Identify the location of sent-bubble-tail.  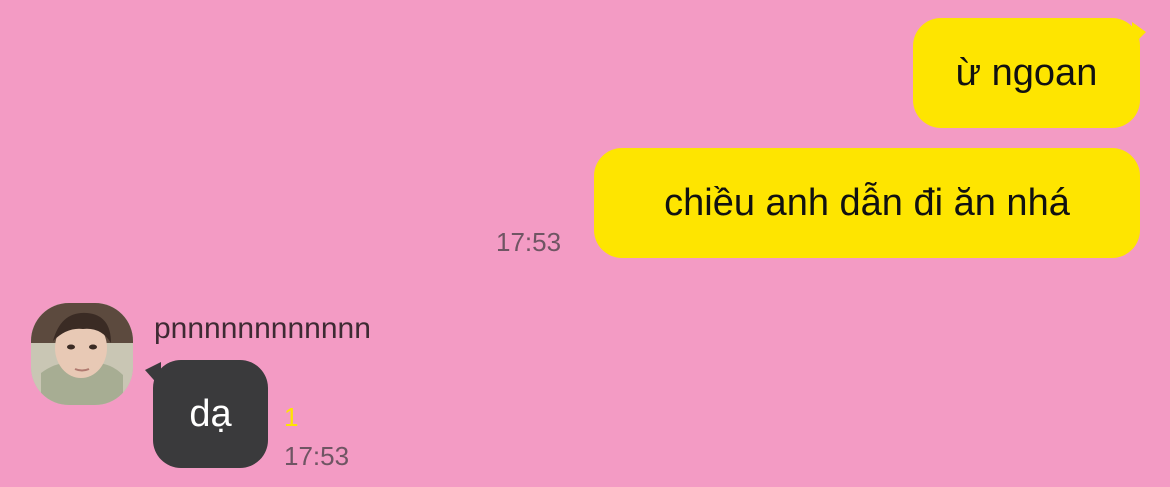
(1139, 34).